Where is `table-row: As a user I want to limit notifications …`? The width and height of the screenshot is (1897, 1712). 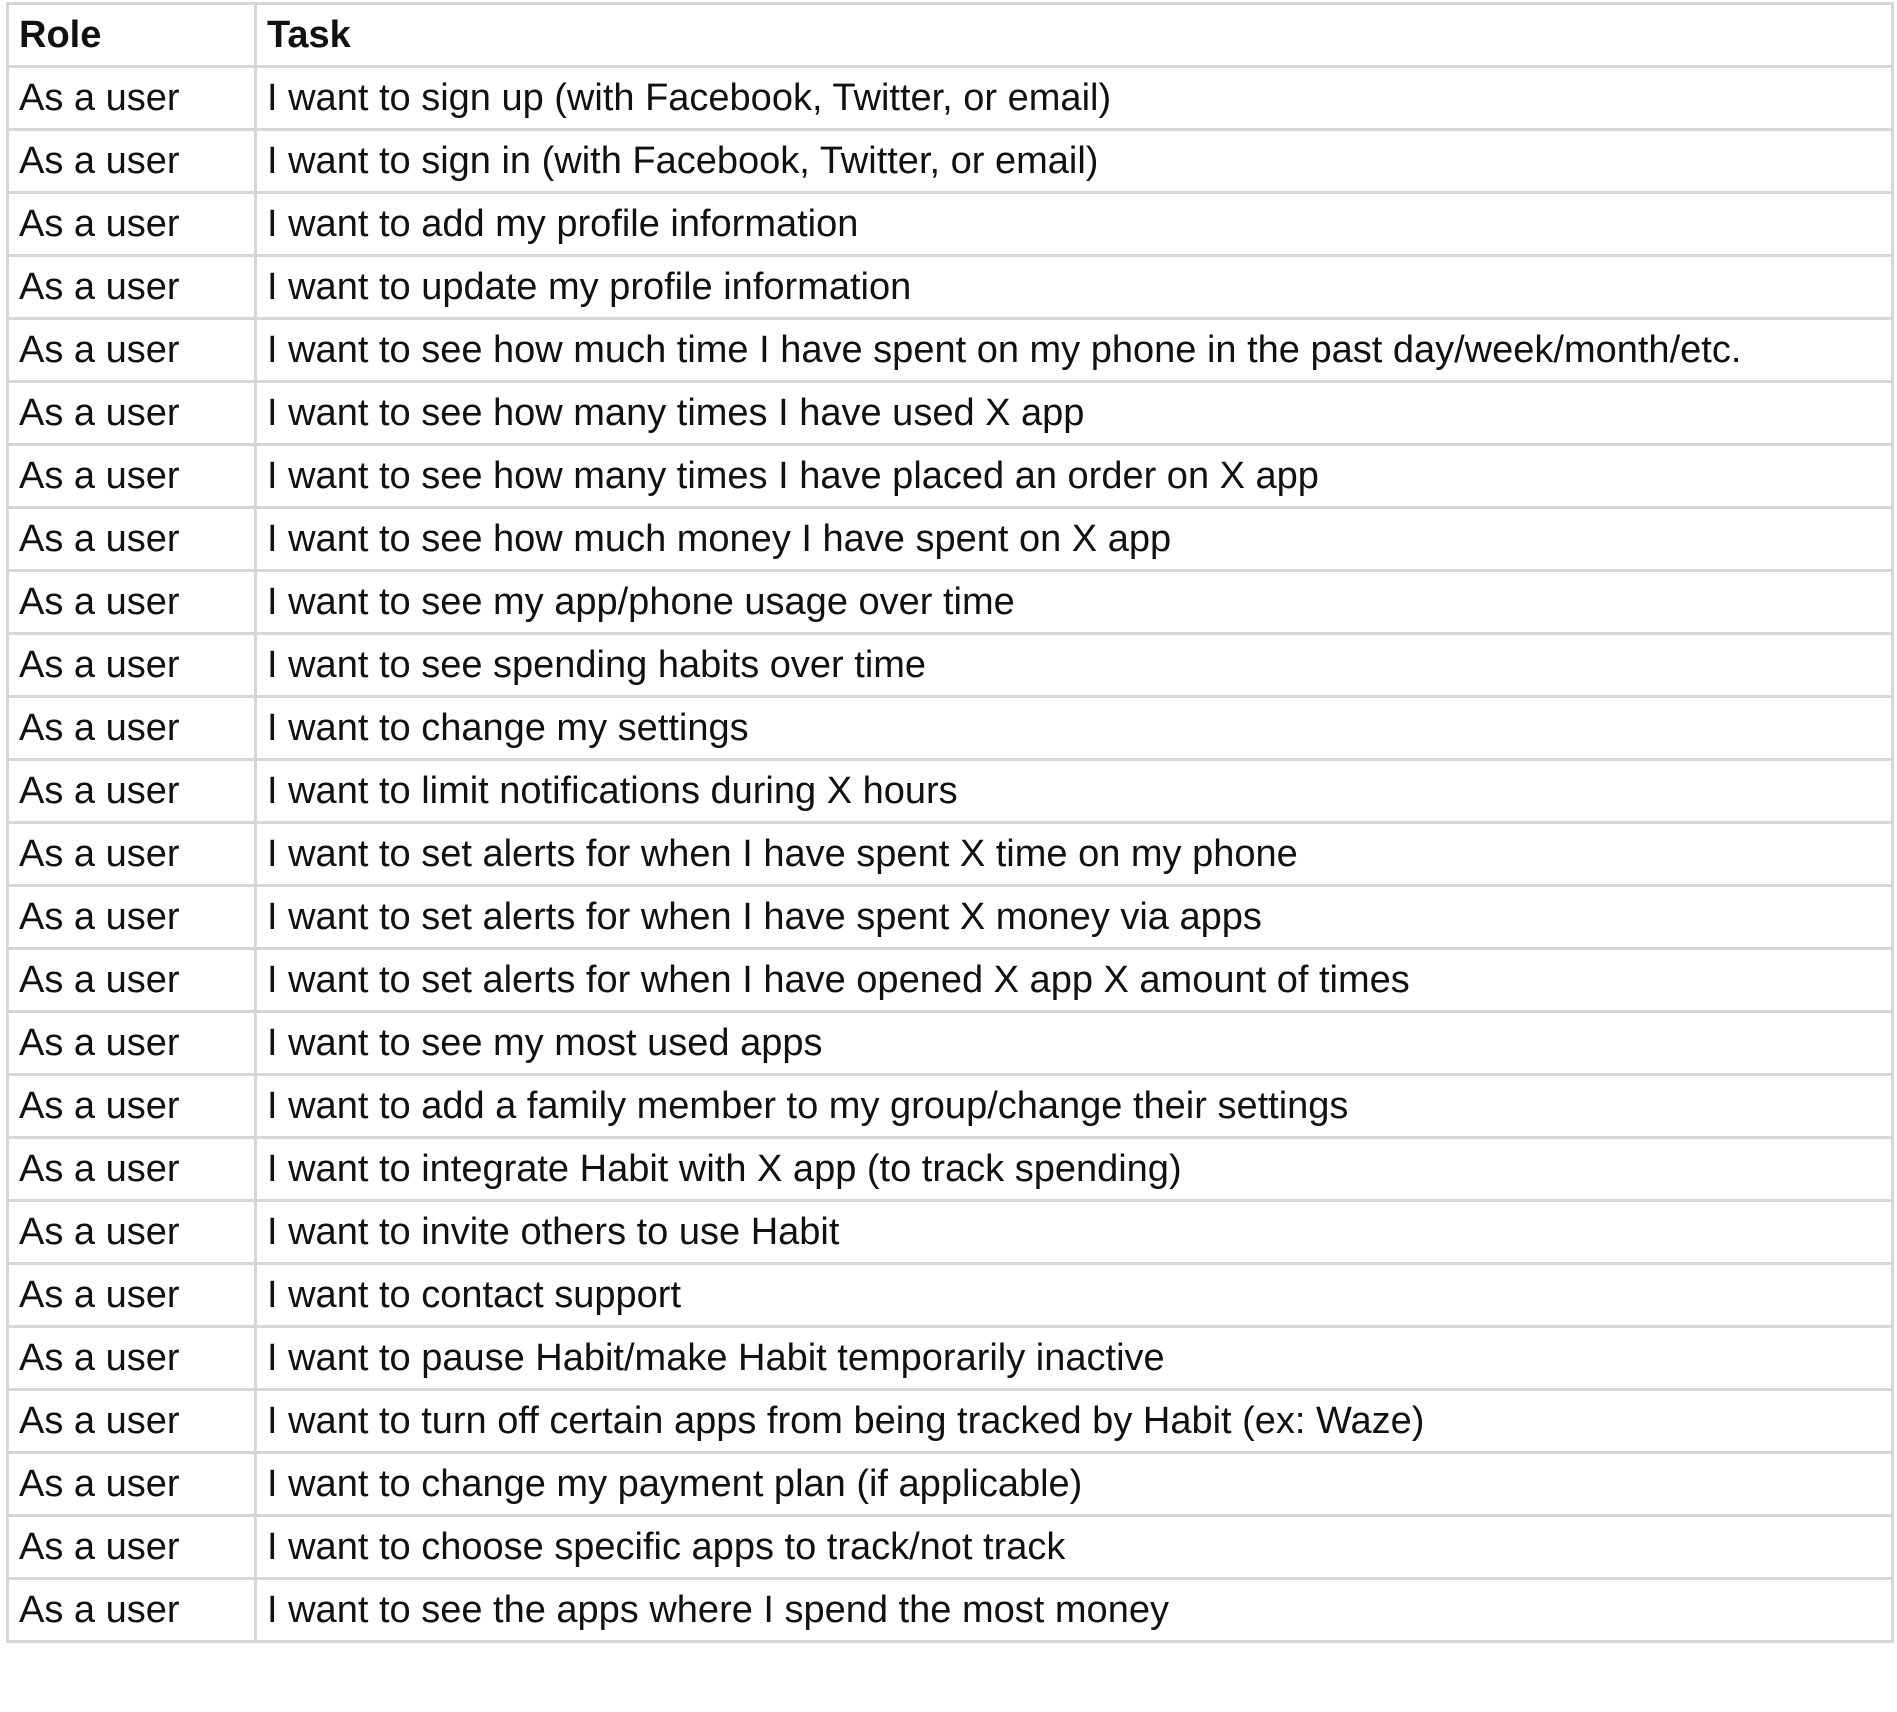 table-row: As a user I want to limit notifications … is located at coordinates (950, 791).